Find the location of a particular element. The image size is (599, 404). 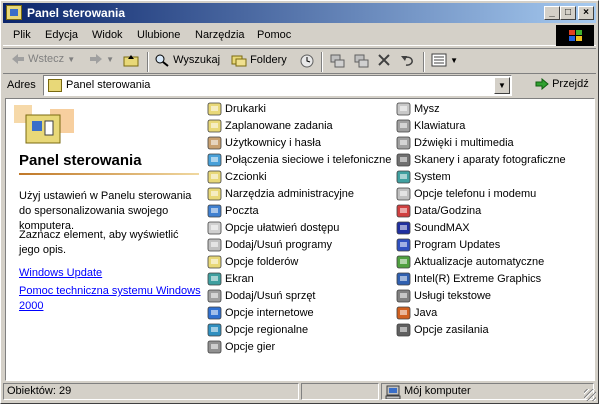

control-panel-item-label: Mysz is located at coordinates (427, 109).